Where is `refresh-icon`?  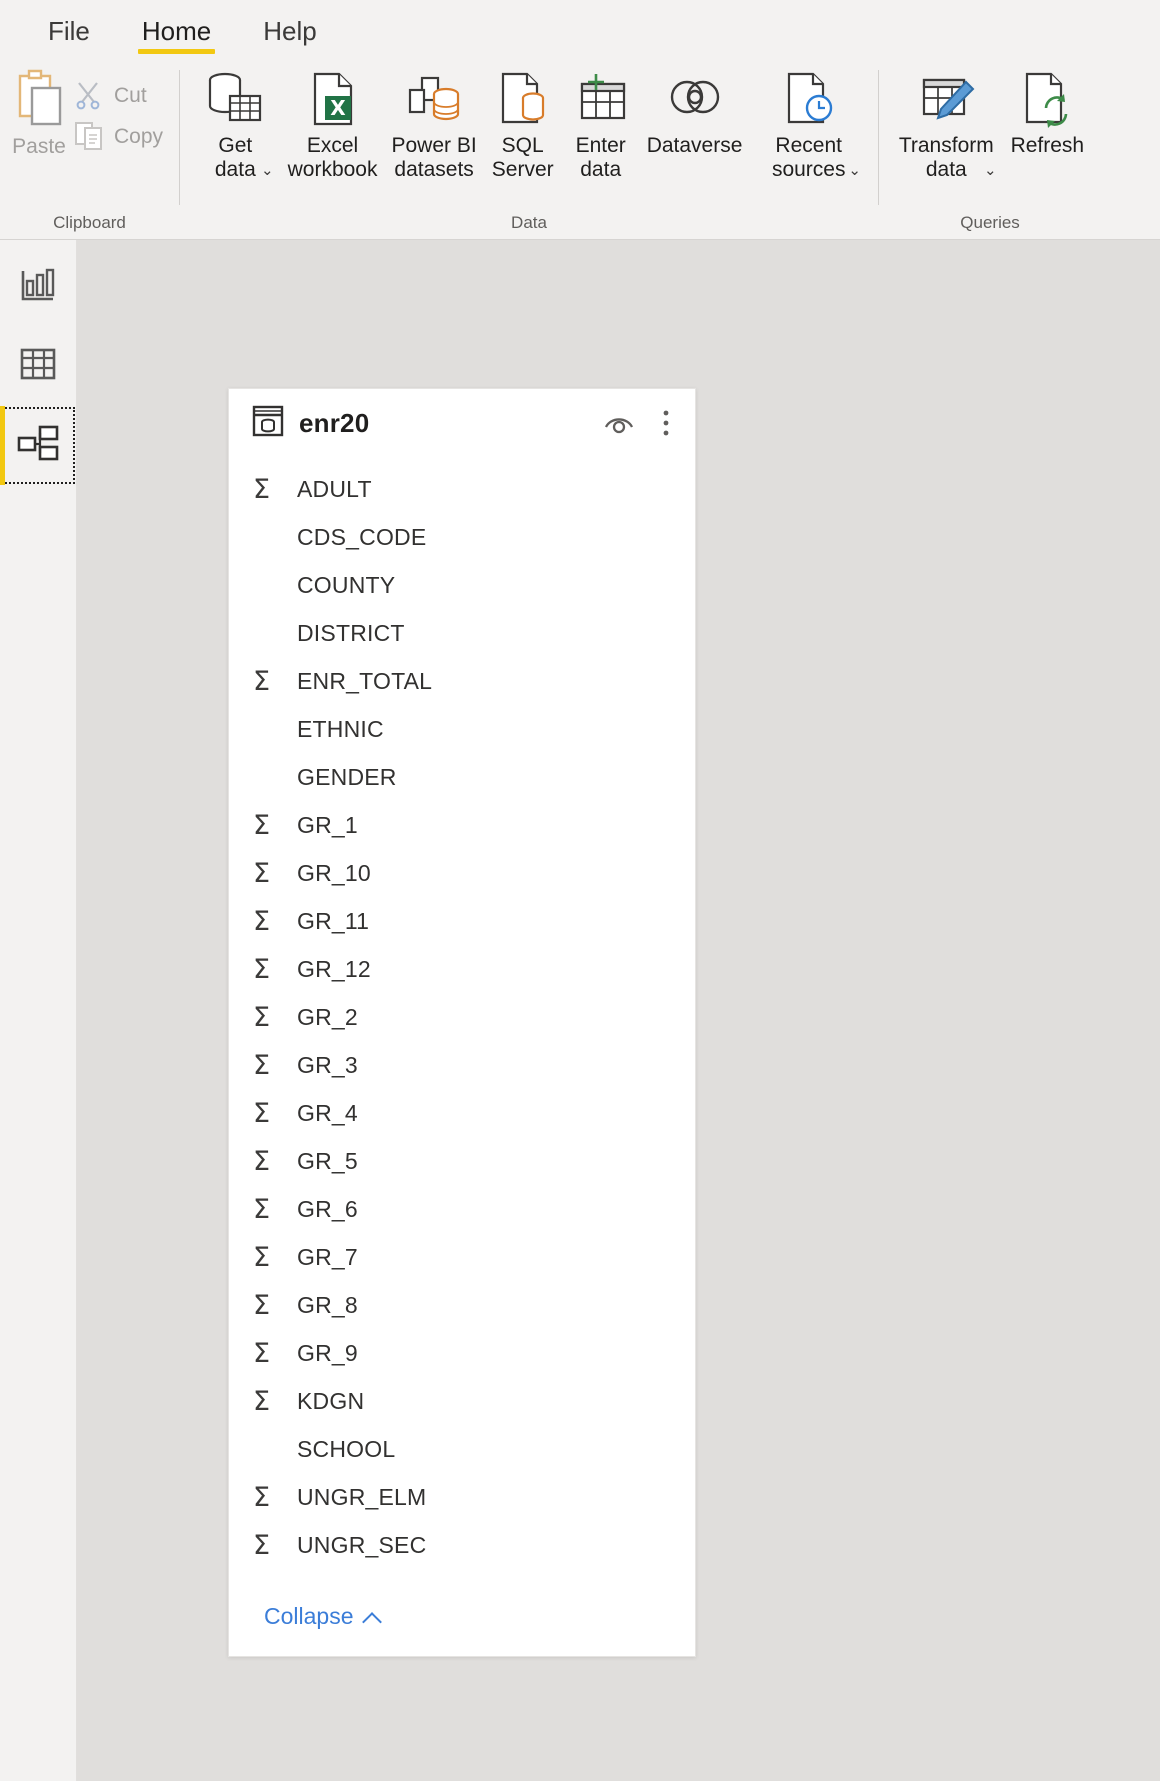
refresh-icon is located at coordinates (1047, 99).